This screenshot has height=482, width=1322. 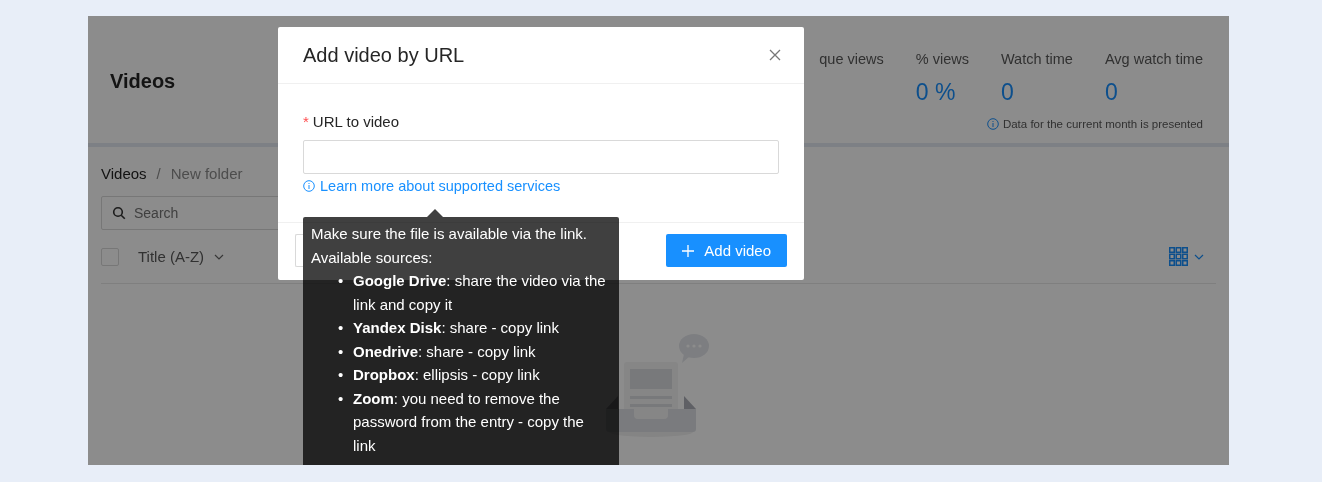 What do you see at coordinates (726, 250) in the screenshot?
I see `add-video-button: Add video` at bounding box center [726, 250].